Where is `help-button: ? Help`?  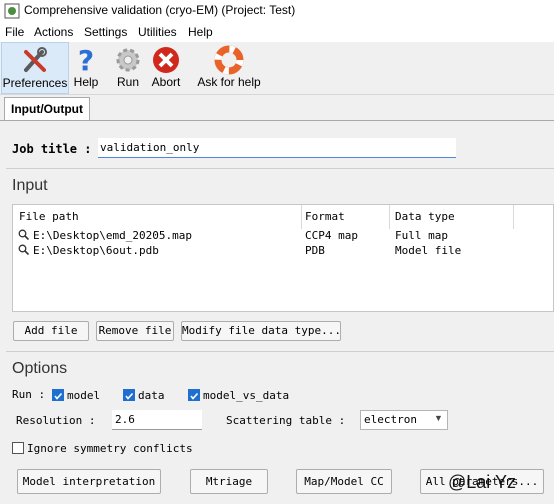 help-button: ? Help is located at coordinates (86, 67).